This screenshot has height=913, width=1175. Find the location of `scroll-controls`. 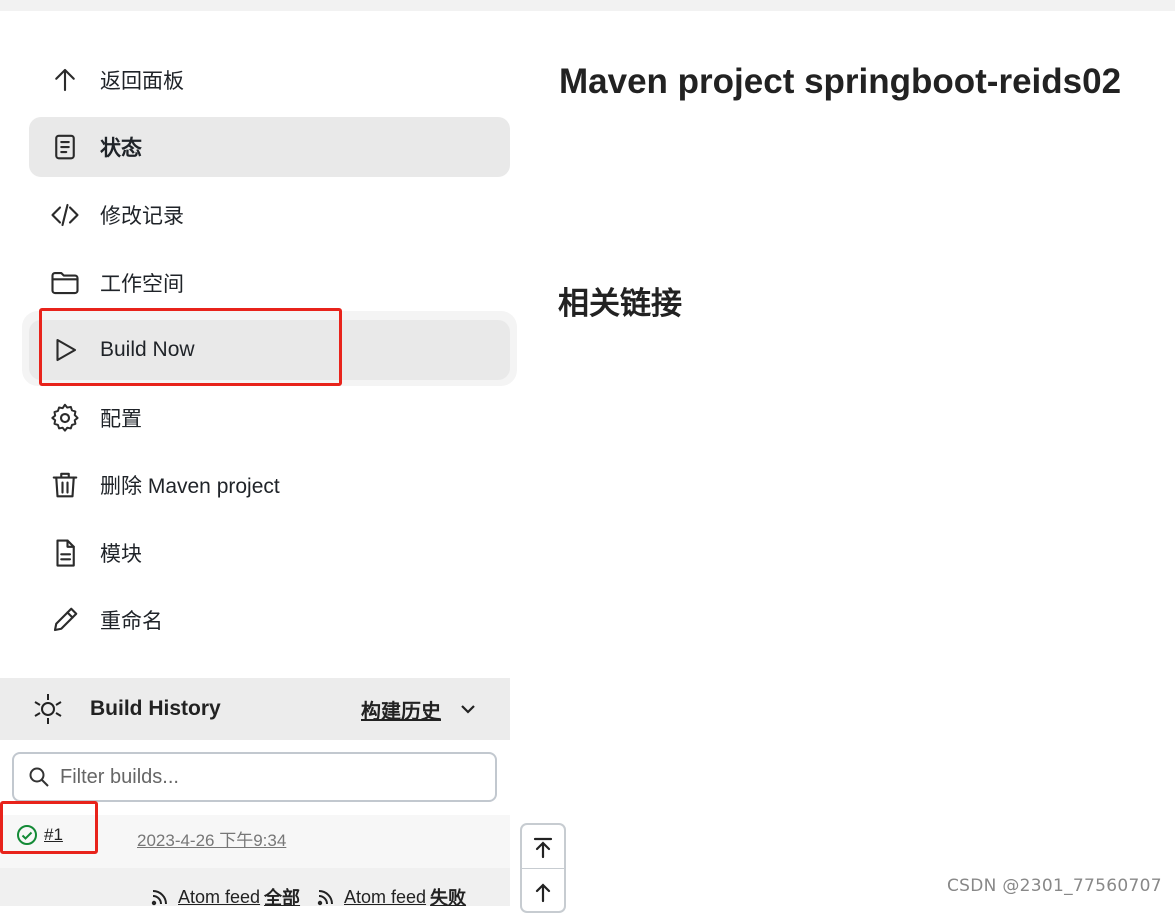

scroll-controls is located at coordinates (543, 868).